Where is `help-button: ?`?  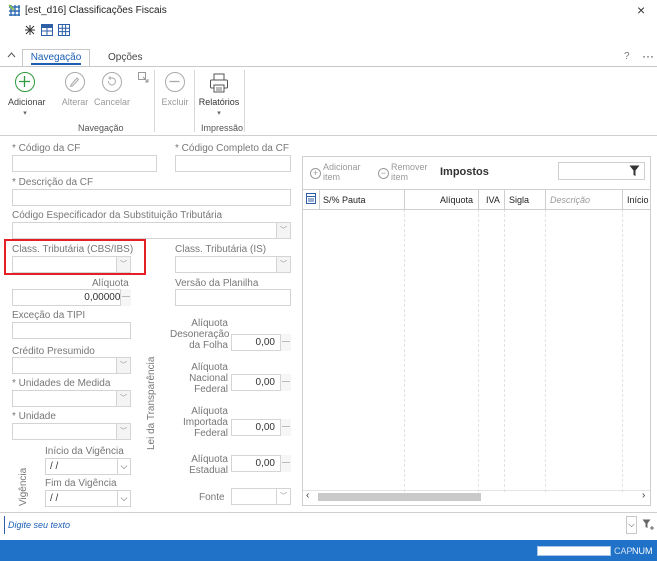 help-button: ? is located at coordinates (627, 56).